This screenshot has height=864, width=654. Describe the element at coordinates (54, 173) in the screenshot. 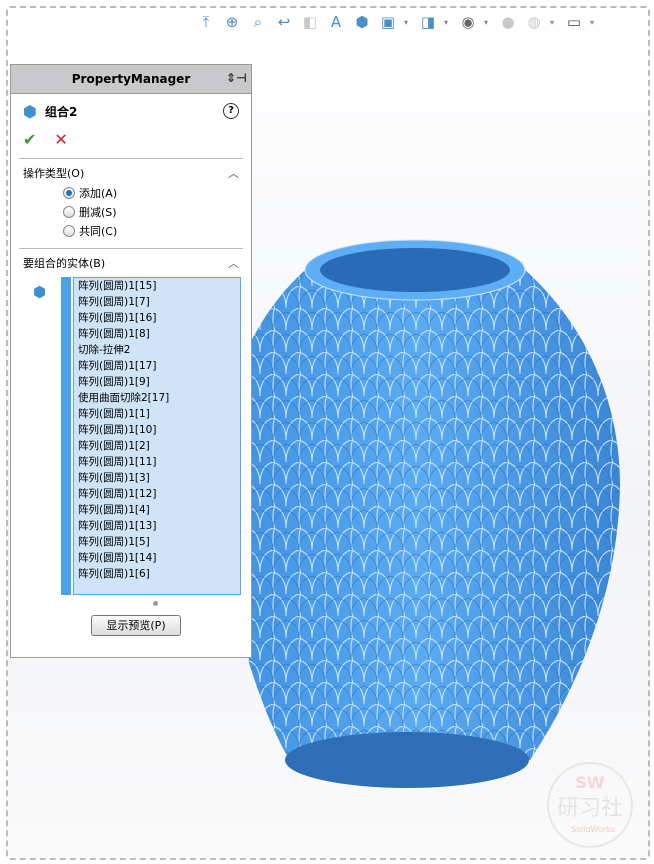

I see `section-title: 操作类型(O)` at that location.